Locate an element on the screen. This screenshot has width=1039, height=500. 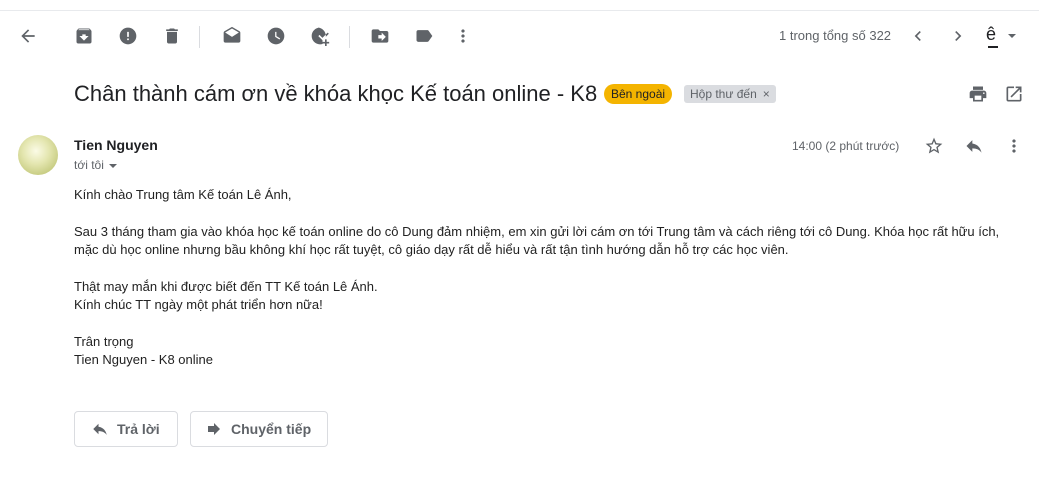
body-closing: Trân trọng is located at coordinates (104, 341).